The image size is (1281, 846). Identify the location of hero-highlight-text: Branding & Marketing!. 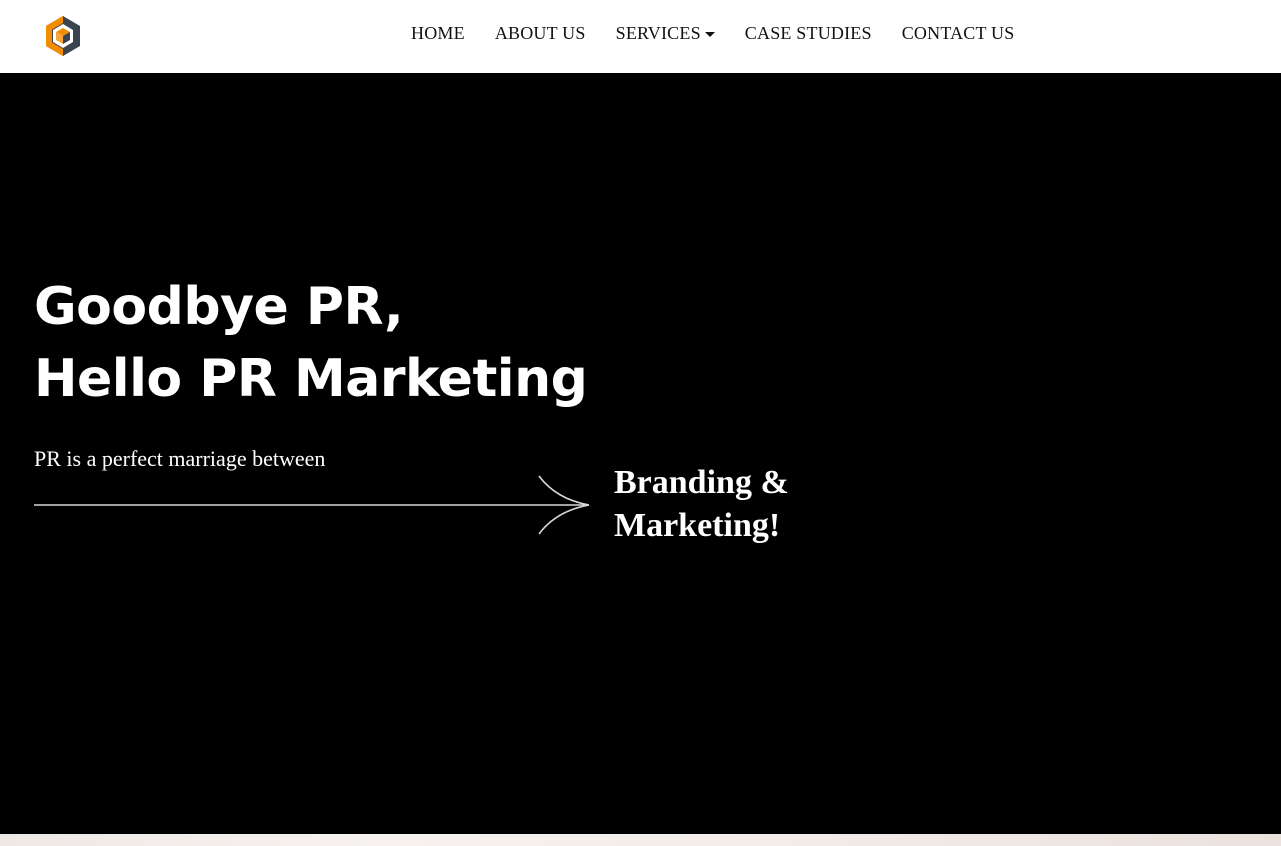
(701, 504).